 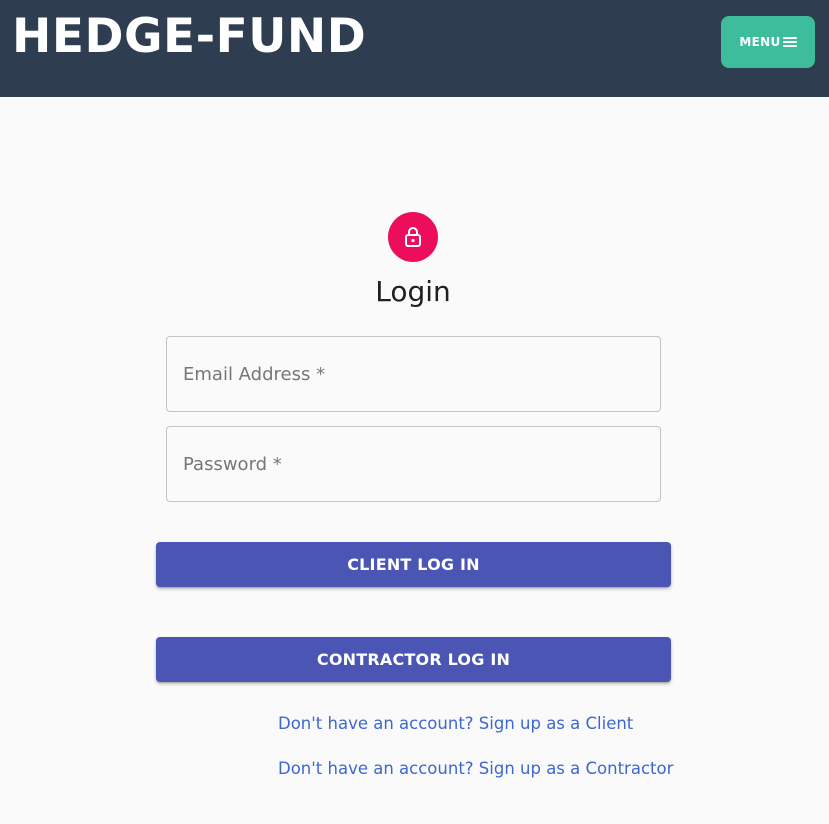 What do you see at coordinates (413, 659) in the screenshot?
I see `contractor-login-button: CONTRACTOR LOG IN` at bounding box center [413, 659].